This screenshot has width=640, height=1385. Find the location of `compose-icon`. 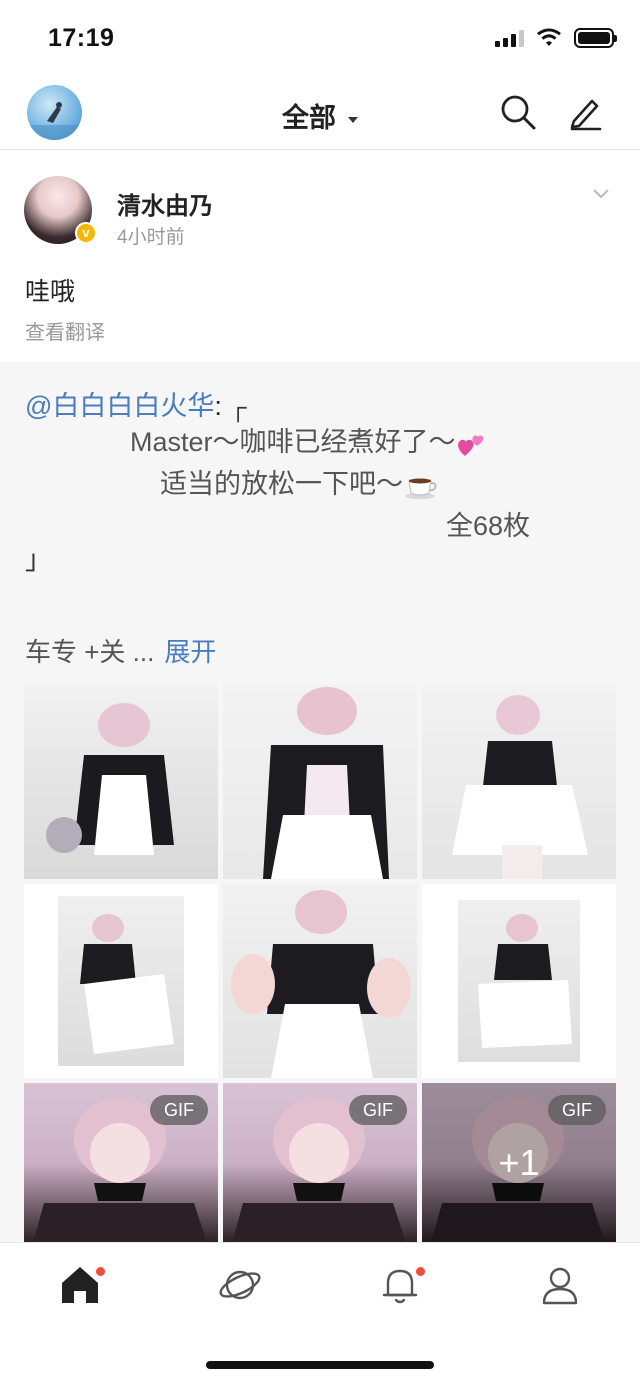

compose-icon is located at coordinates (585, 112).